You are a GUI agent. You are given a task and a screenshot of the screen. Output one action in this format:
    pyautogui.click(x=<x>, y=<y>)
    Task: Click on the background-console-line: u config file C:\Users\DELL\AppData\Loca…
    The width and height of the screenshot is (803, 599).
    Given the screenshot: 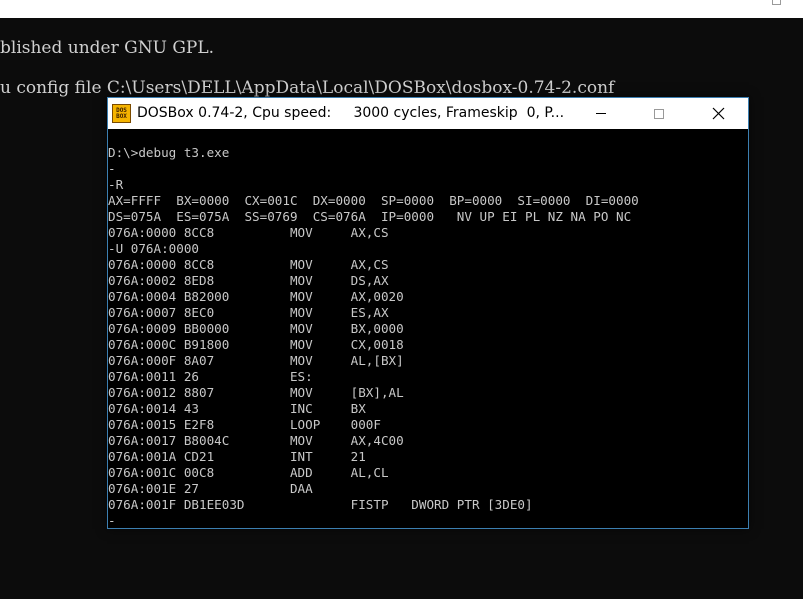 What is the action you would take?
    pyautogui.click(x=307, y=88)
    